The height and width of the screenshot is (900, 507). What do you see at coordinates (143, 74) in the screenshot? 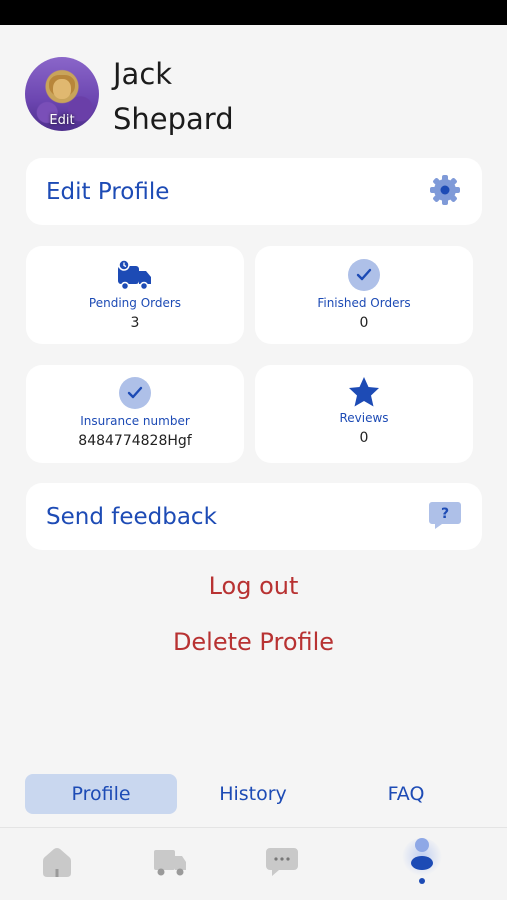
I see `first-name: Jack` at bounding box center [143, 74].